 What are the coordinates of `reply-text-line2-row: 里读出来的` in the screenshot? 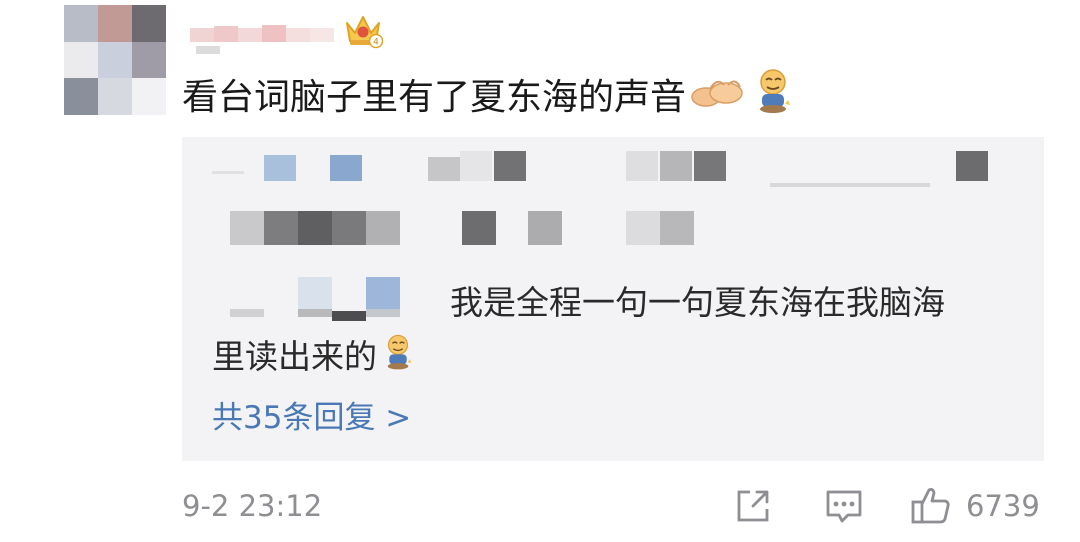 It's located at (312, 358).